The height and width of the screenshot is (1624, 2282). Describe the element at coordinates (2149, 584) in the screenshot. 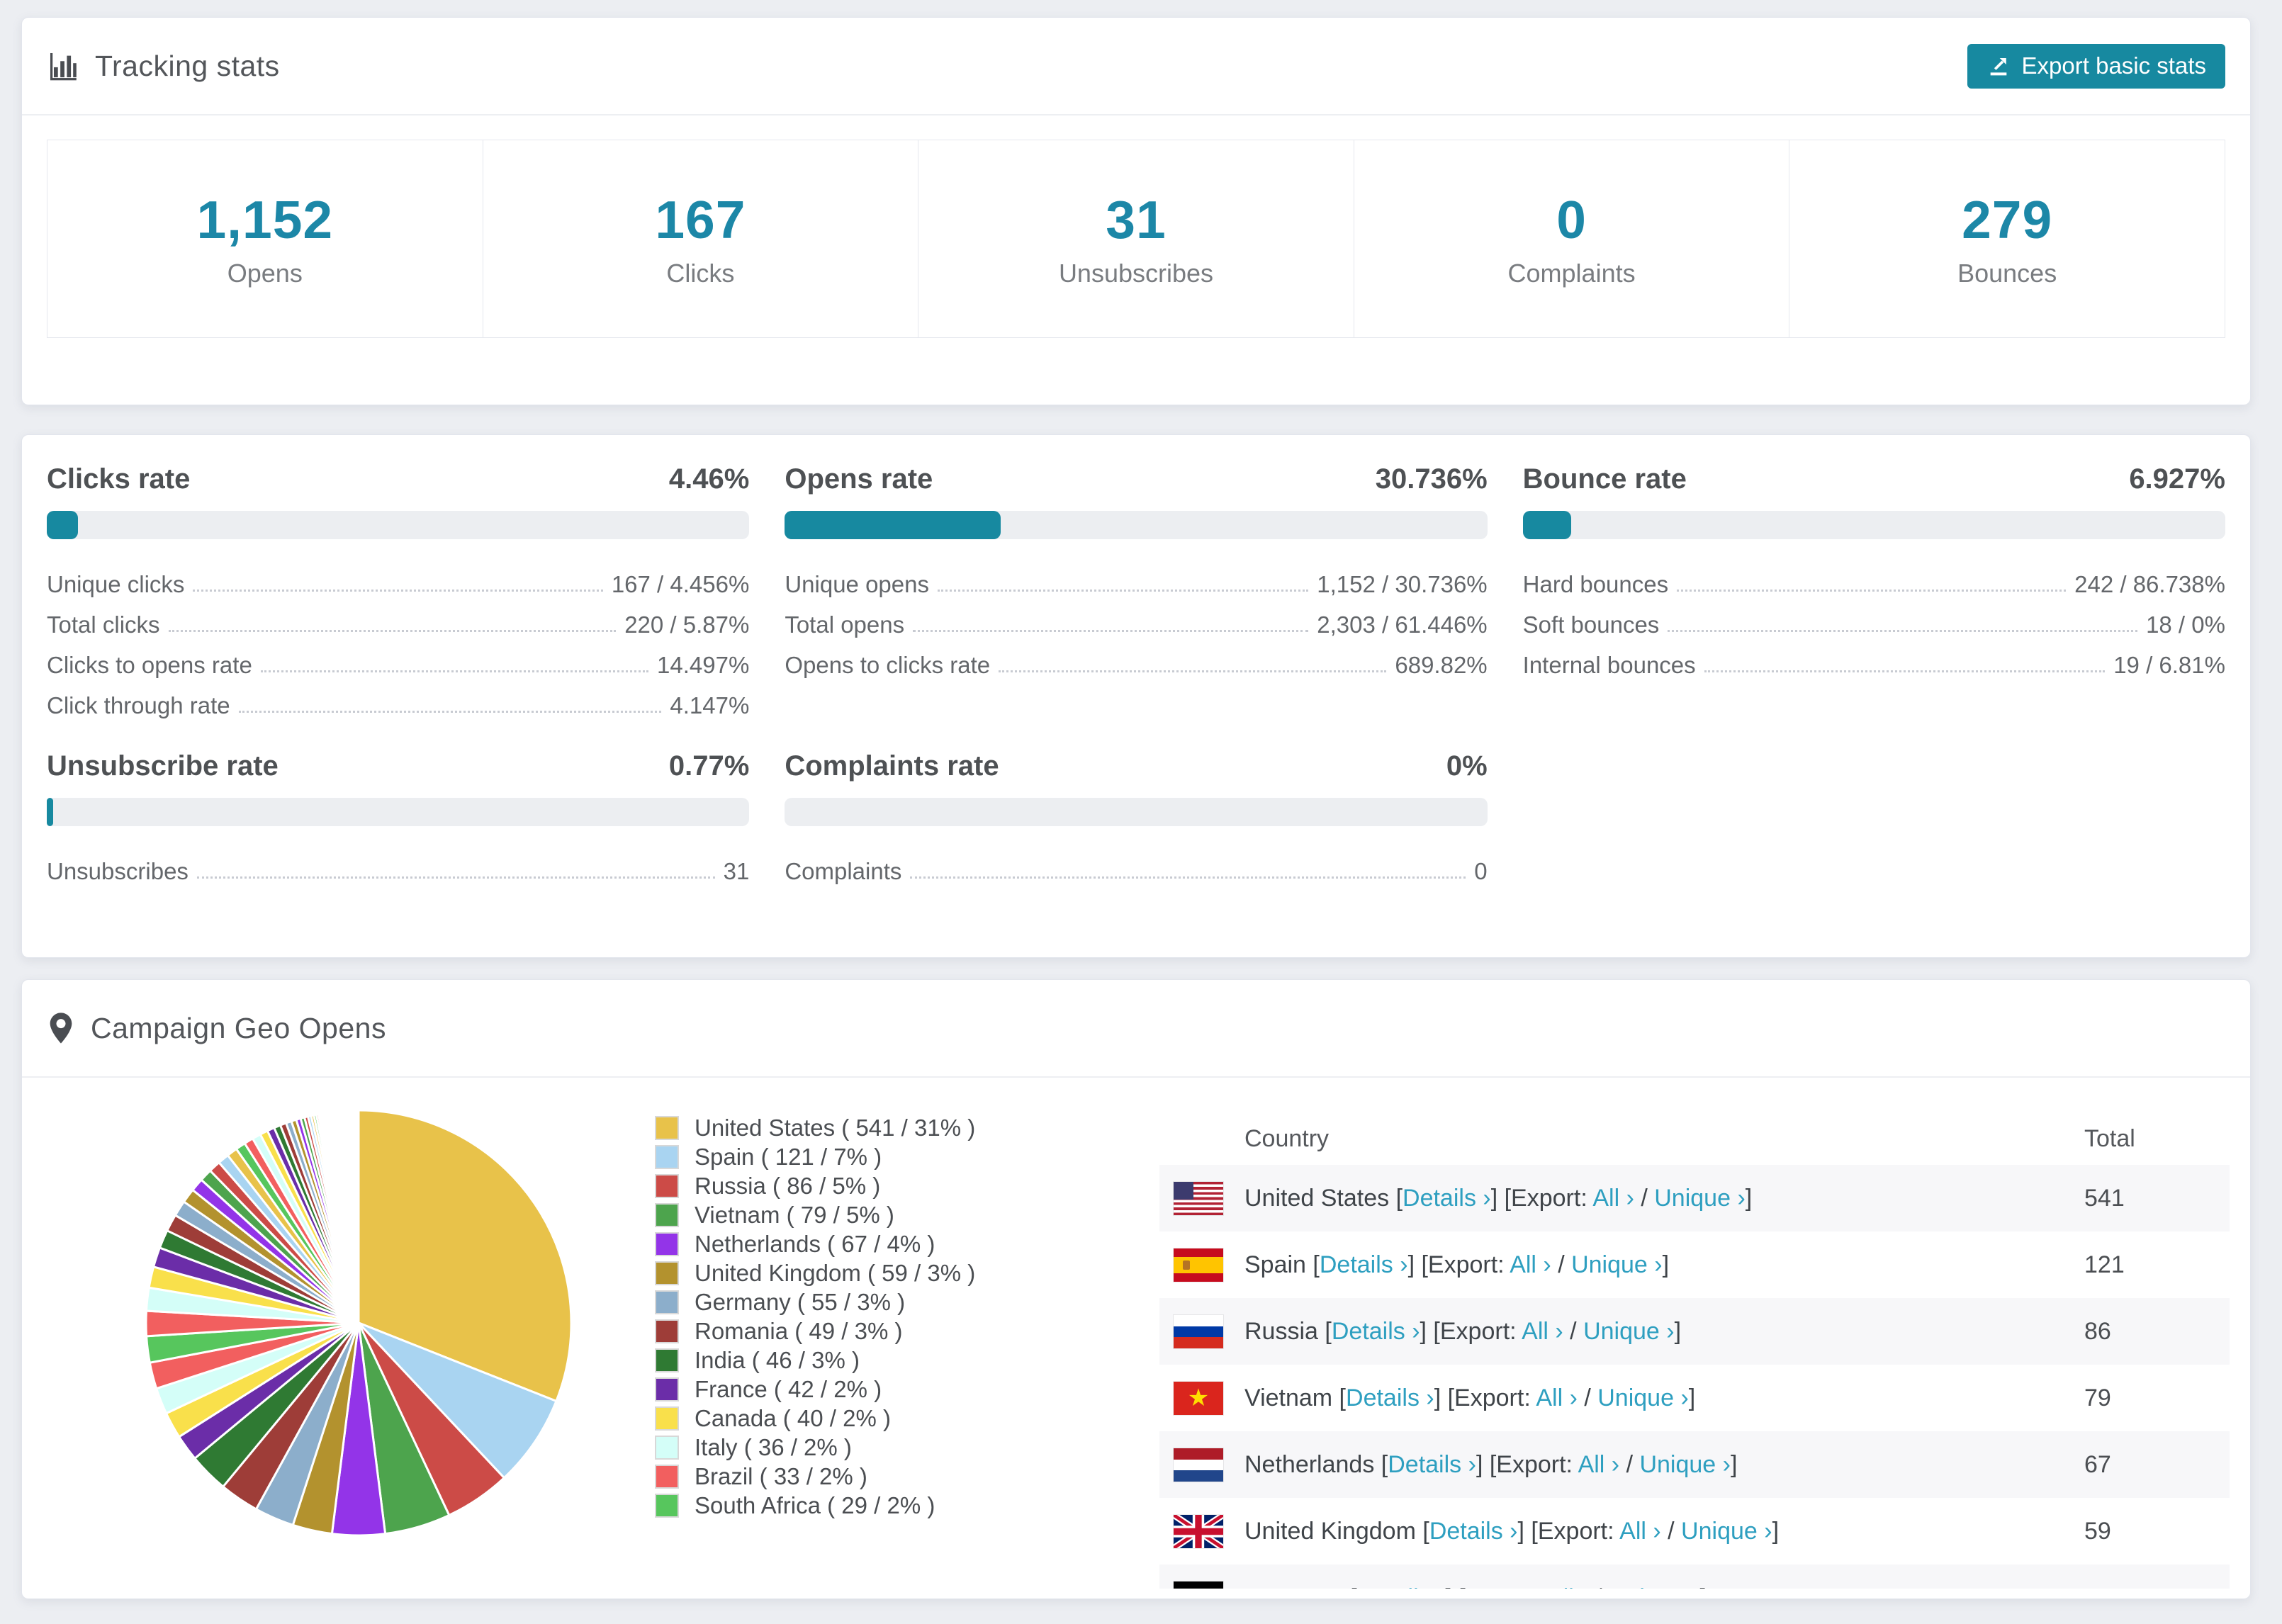

I see `metric-value: 242 / 86.738%` at that location.